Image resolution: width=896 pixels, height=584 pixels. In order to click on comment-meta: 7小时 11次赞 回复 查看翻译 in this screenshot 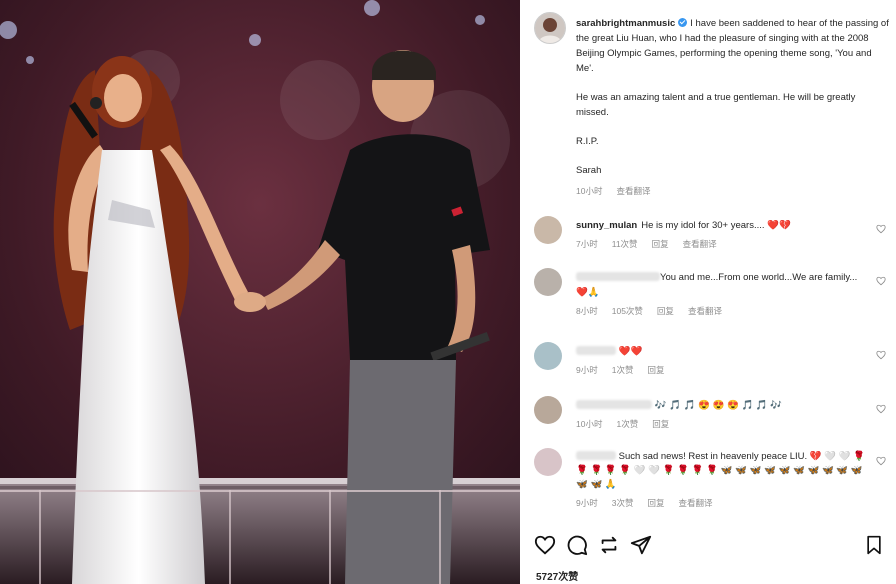, I will do `click(726, 244)`.